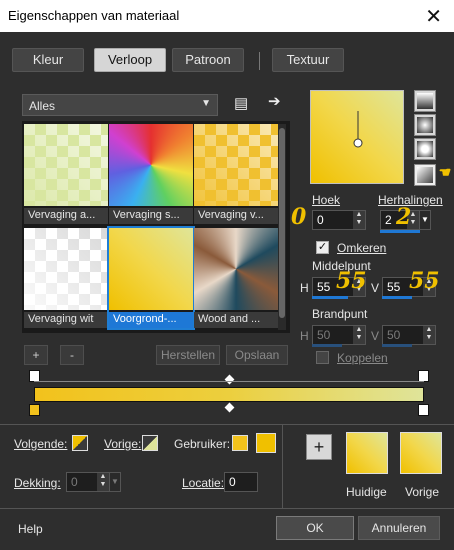  I want to click on gradient-bar, so click(229, 394).